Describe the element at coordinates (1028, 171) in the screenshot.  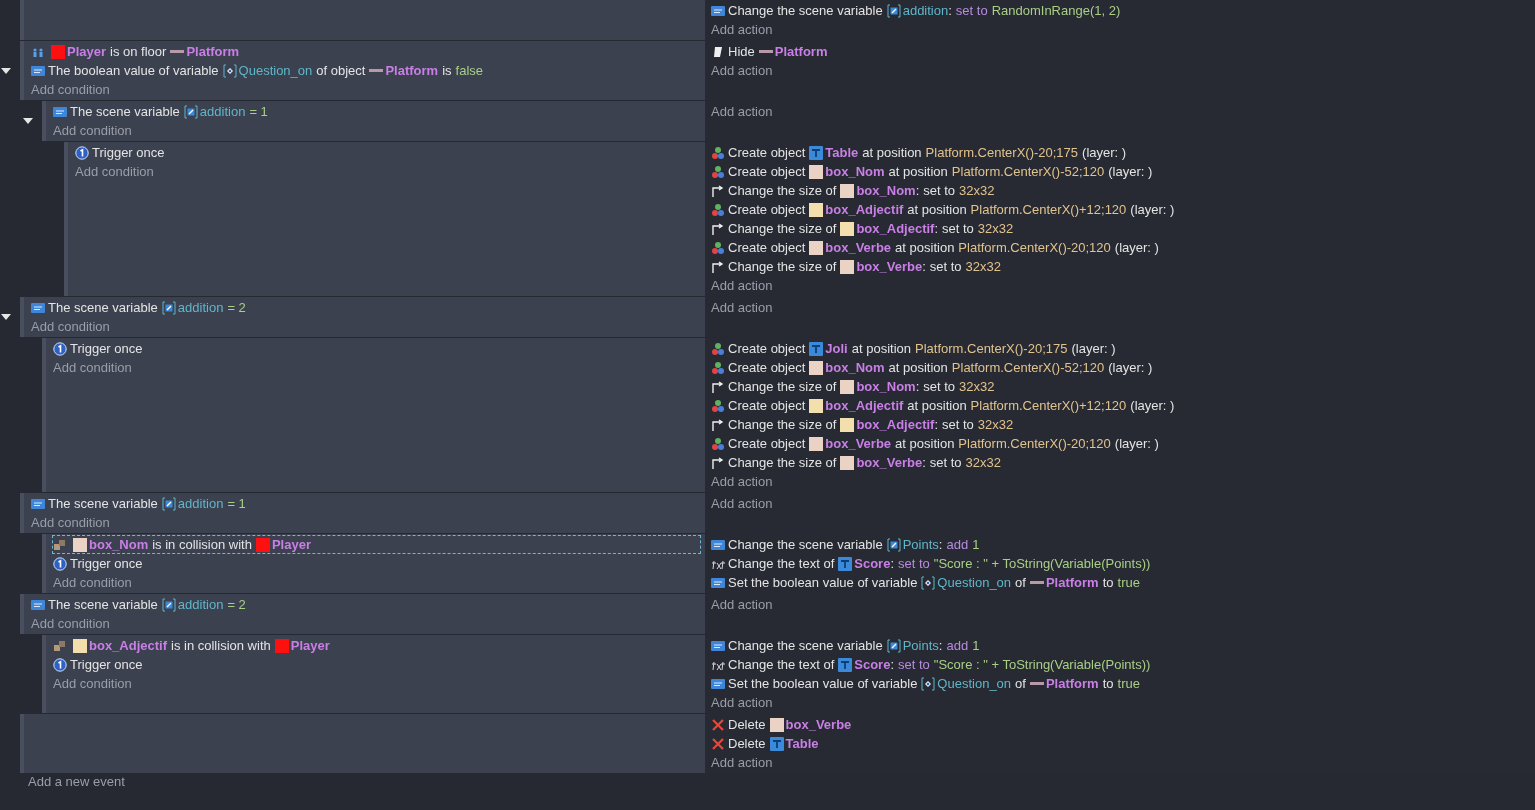
I see `expression-text: Platform.CenterX()-52;120` at that location.